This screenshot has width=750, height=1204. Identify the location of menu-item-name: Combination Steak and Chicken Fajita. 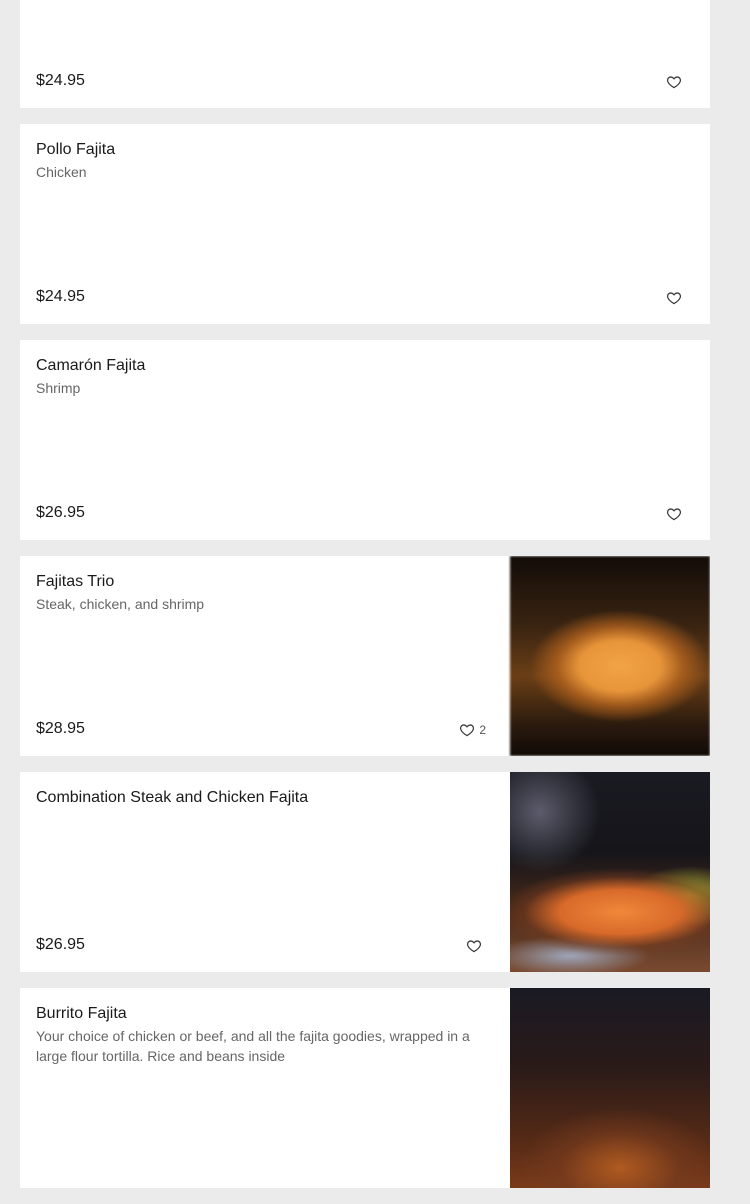
(172, 797).